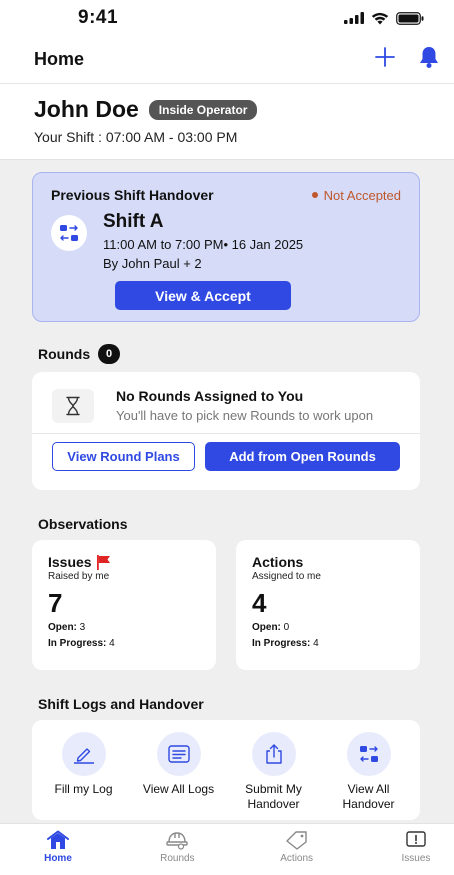  I want to click on view-accept-button: View & Accept, so click(203, 295).